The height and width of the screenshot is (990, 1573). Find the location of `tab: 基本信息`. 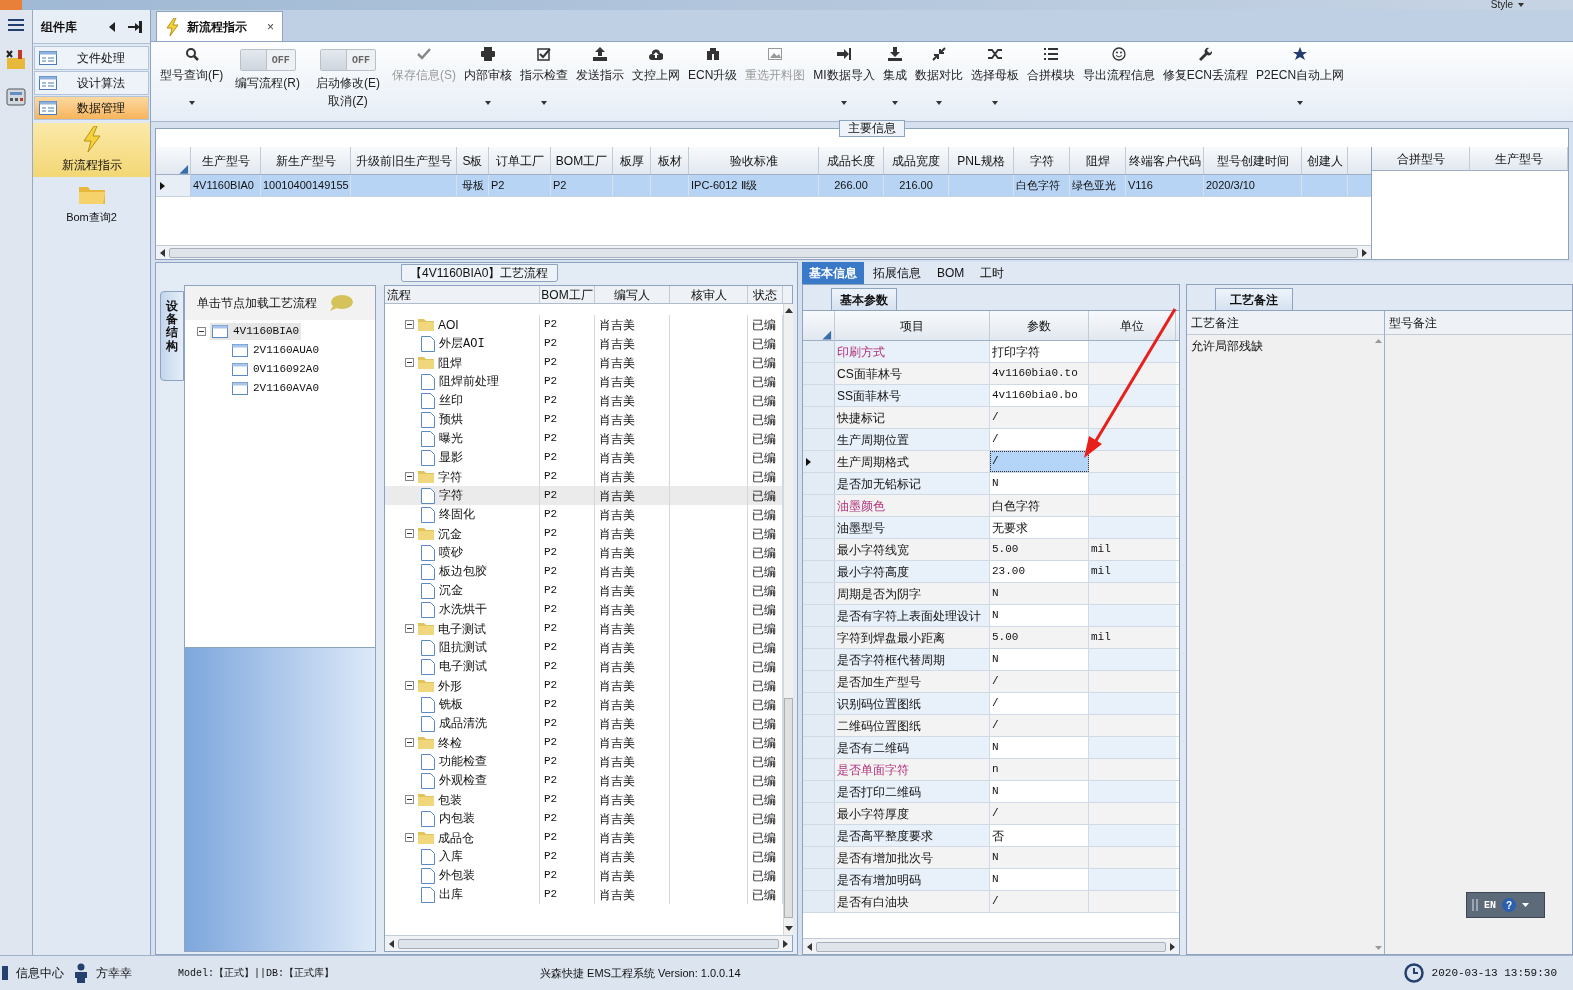

tab: 基本信息 is located at coordinates (833, 273).